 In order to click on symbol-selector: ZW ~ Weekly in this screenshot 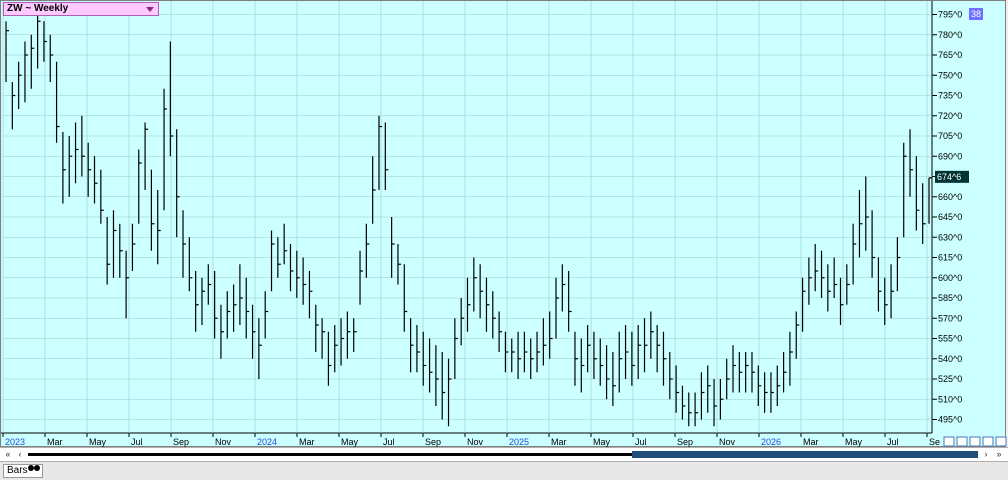, I will do `click(81, 9)`.